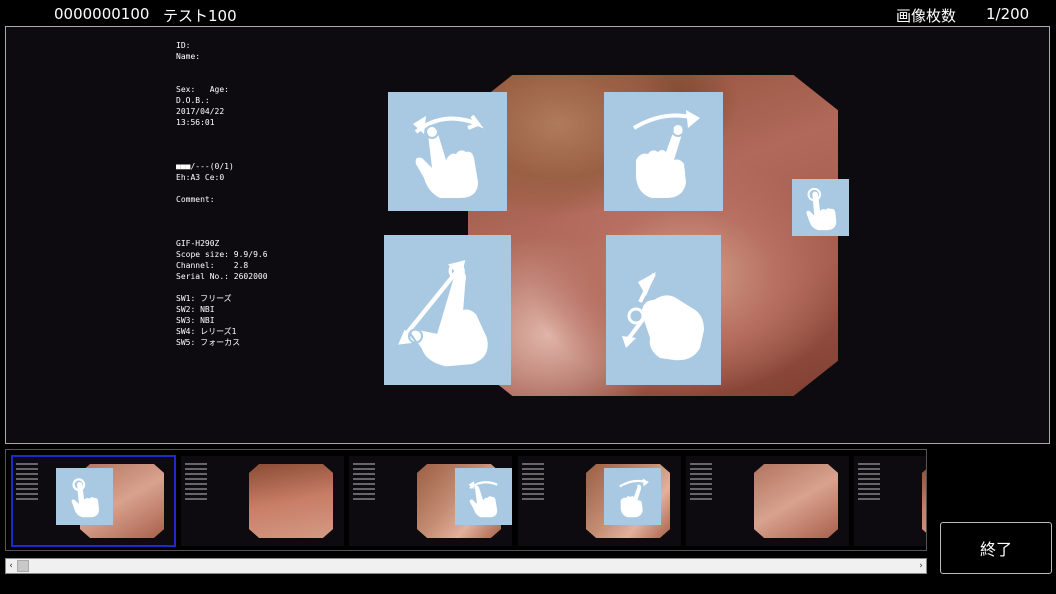  What do you see at coordinates (222, 276) in the screenshot?
I see `info-line: Serial No.: 2602000` at bounding box center [222, 276].